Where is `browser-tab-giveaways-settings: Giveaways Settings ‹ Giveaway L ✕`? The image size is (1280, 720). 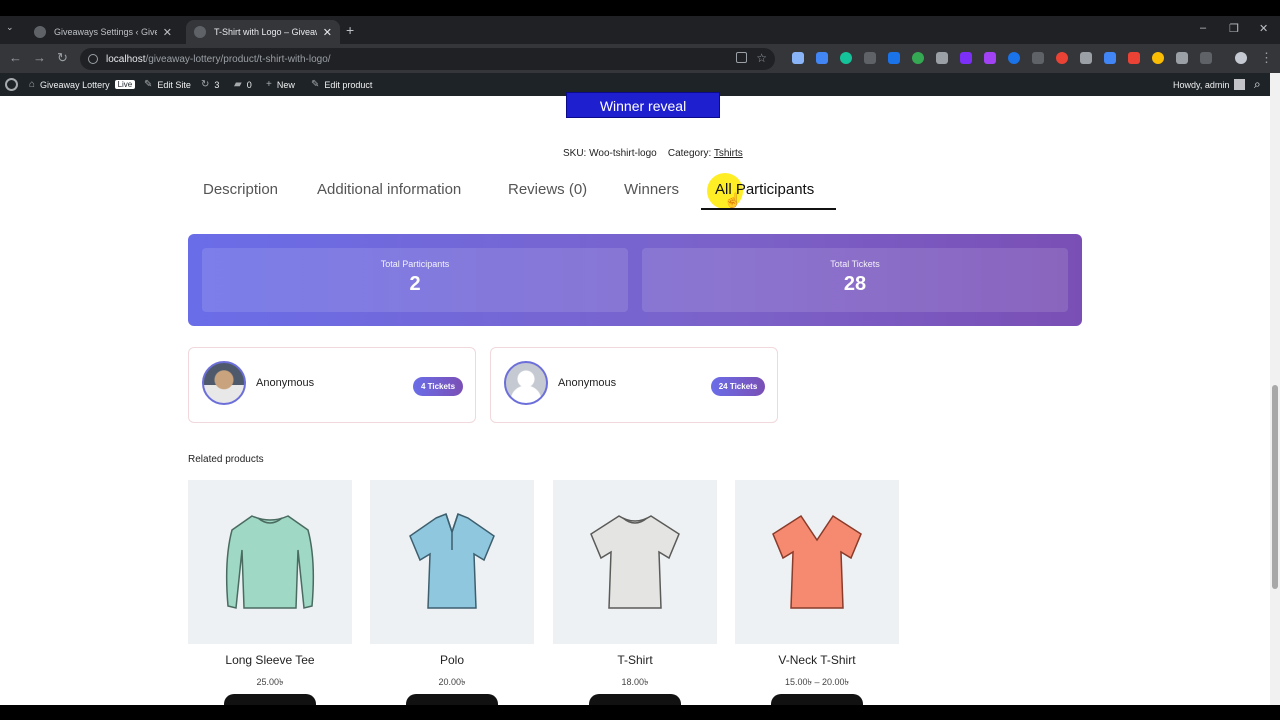
browser-tab-giveaways-settings: Giveaways Settings ‹ Giveaway L ✕ is located at coordinates (103, 32).